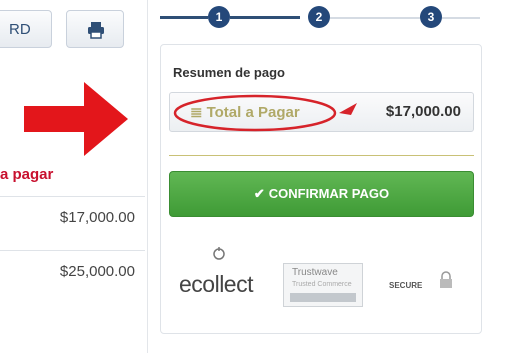 Image resolution: width=512 pixels, height=353 pixels. I want to click on ecollect-logo: ecollect, so click(216, 284).